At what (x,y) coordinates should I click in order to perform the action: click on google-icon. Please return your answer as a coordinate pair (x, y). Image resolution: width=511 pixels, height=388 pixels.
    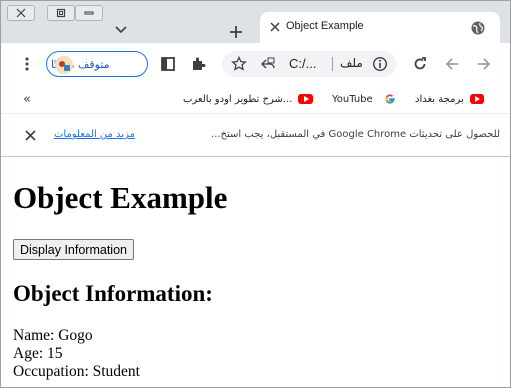
    Looking at the image, I should click on (390, 99).